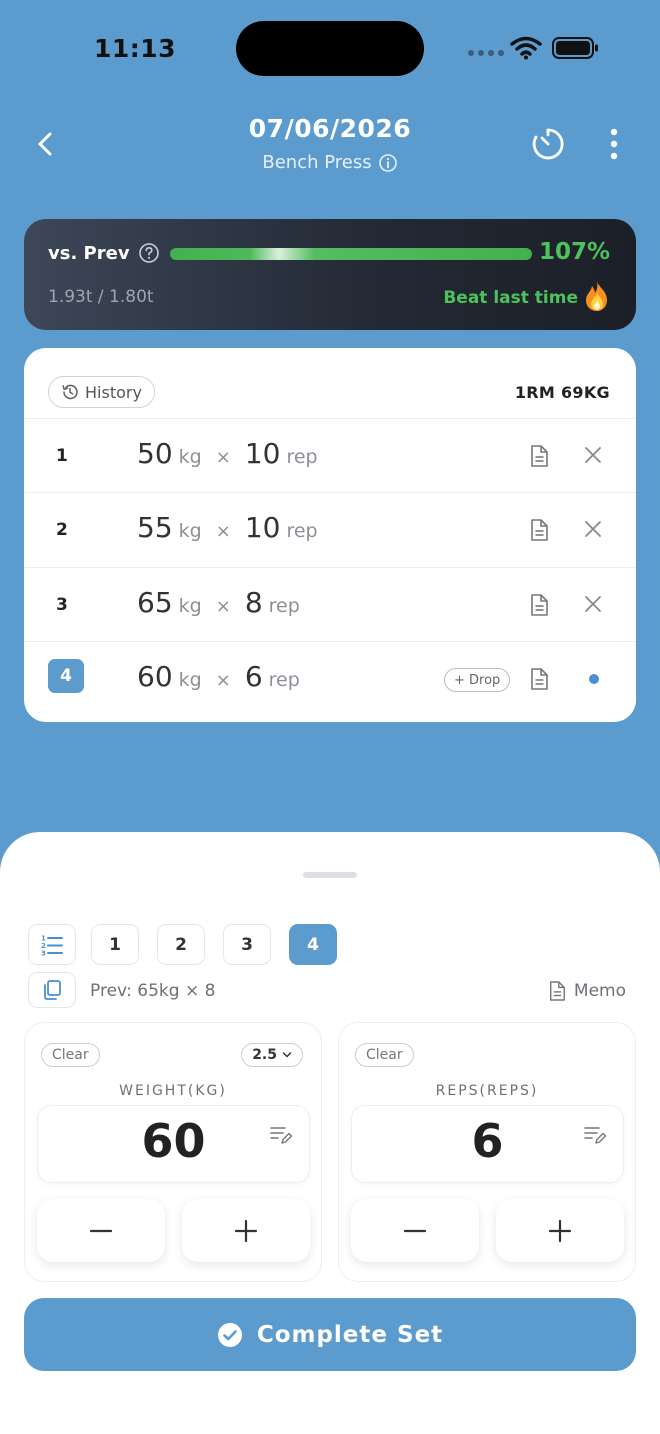  What do you see at coordinates (510, 298) in the screenshot?
I see `progress-message: Beat last time` at bounding box center [510, 298].